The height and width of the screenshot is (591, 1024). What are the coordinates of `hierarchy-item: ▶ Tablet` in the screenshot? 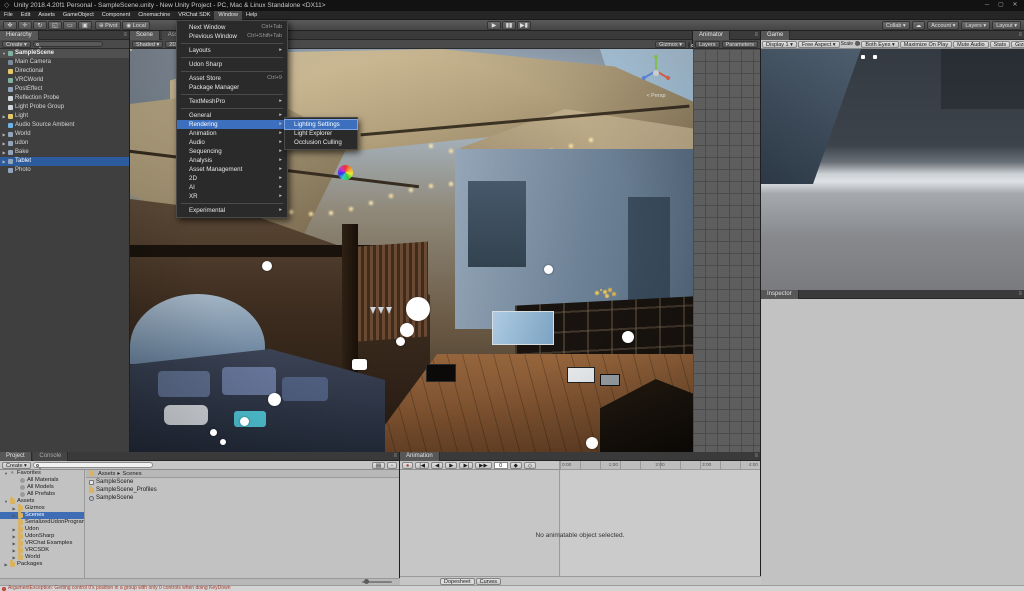 It's located at (64, 161).